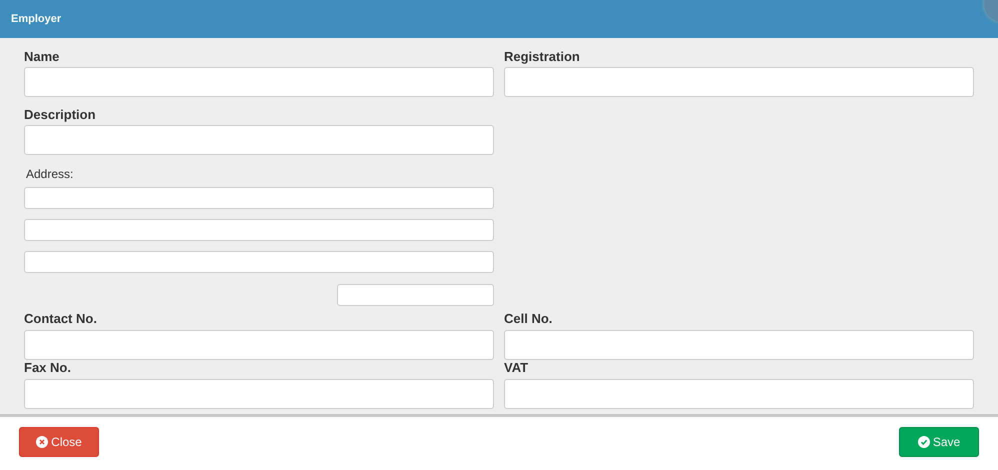 This screenshot has width=998, height=470. Describe the element at coordinates (529, 319) in the screenshot. I see `field-label: Cell No.` at that location.